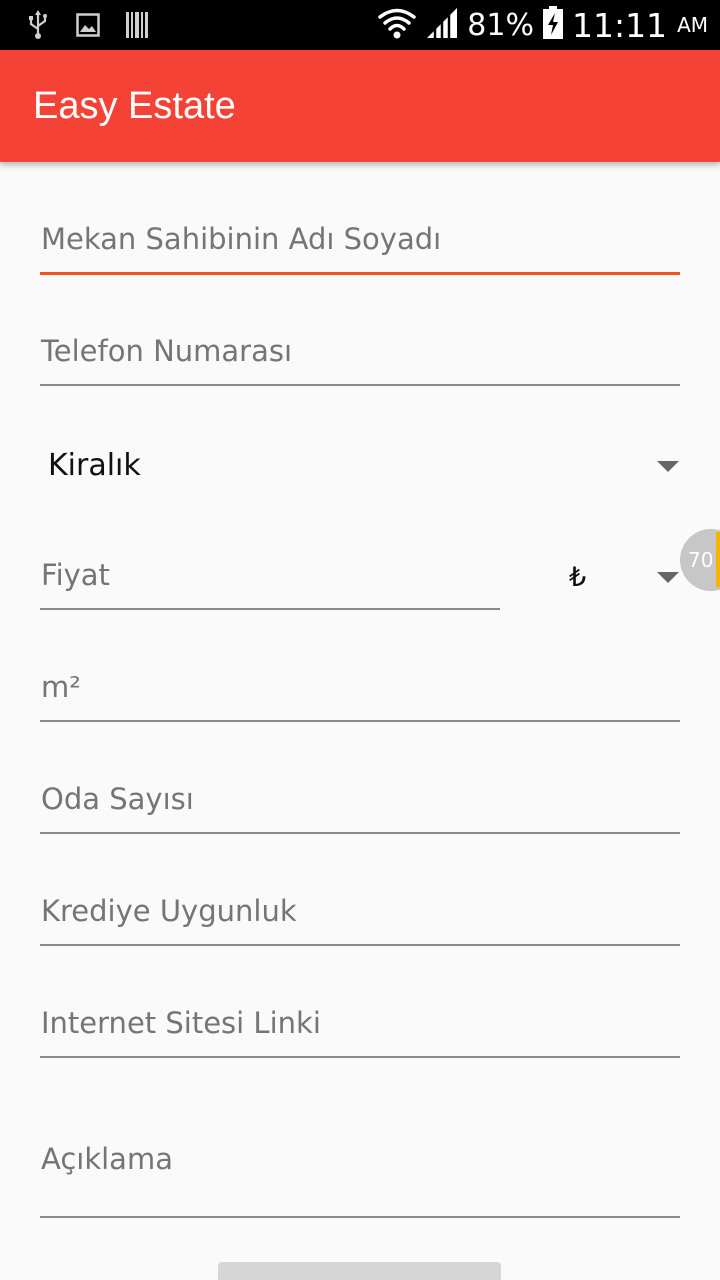  I want to click on credit-eligibility-placeholder: Krediye Uygunluk, so click(169, 911).